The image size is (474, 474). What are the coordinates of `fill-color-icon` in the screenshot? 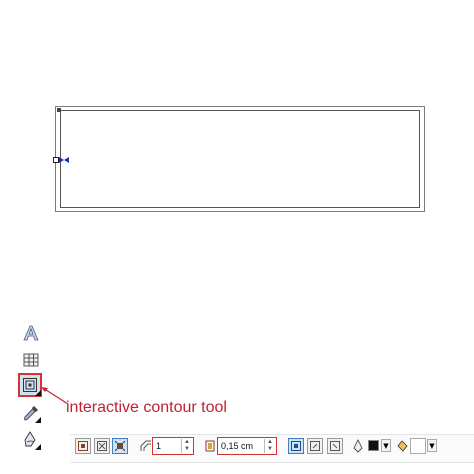 It's located at (402, 446).